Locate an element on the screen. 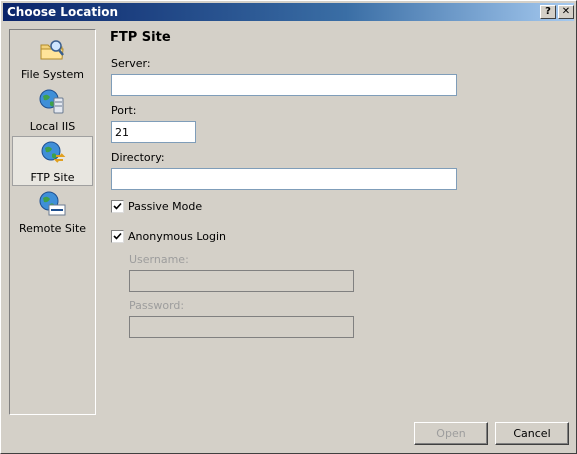  globe-ftp-icon is located at coordinates (53, 152).